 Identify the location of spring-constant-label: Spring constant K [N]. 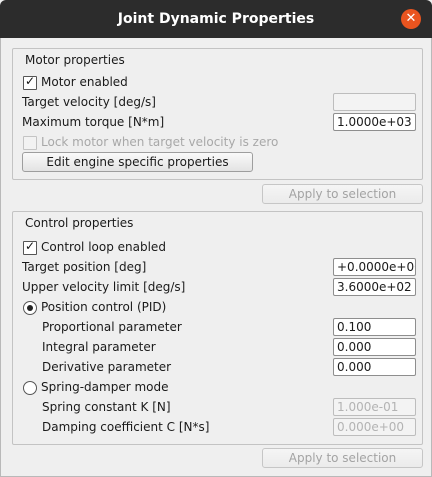
(106, 407).